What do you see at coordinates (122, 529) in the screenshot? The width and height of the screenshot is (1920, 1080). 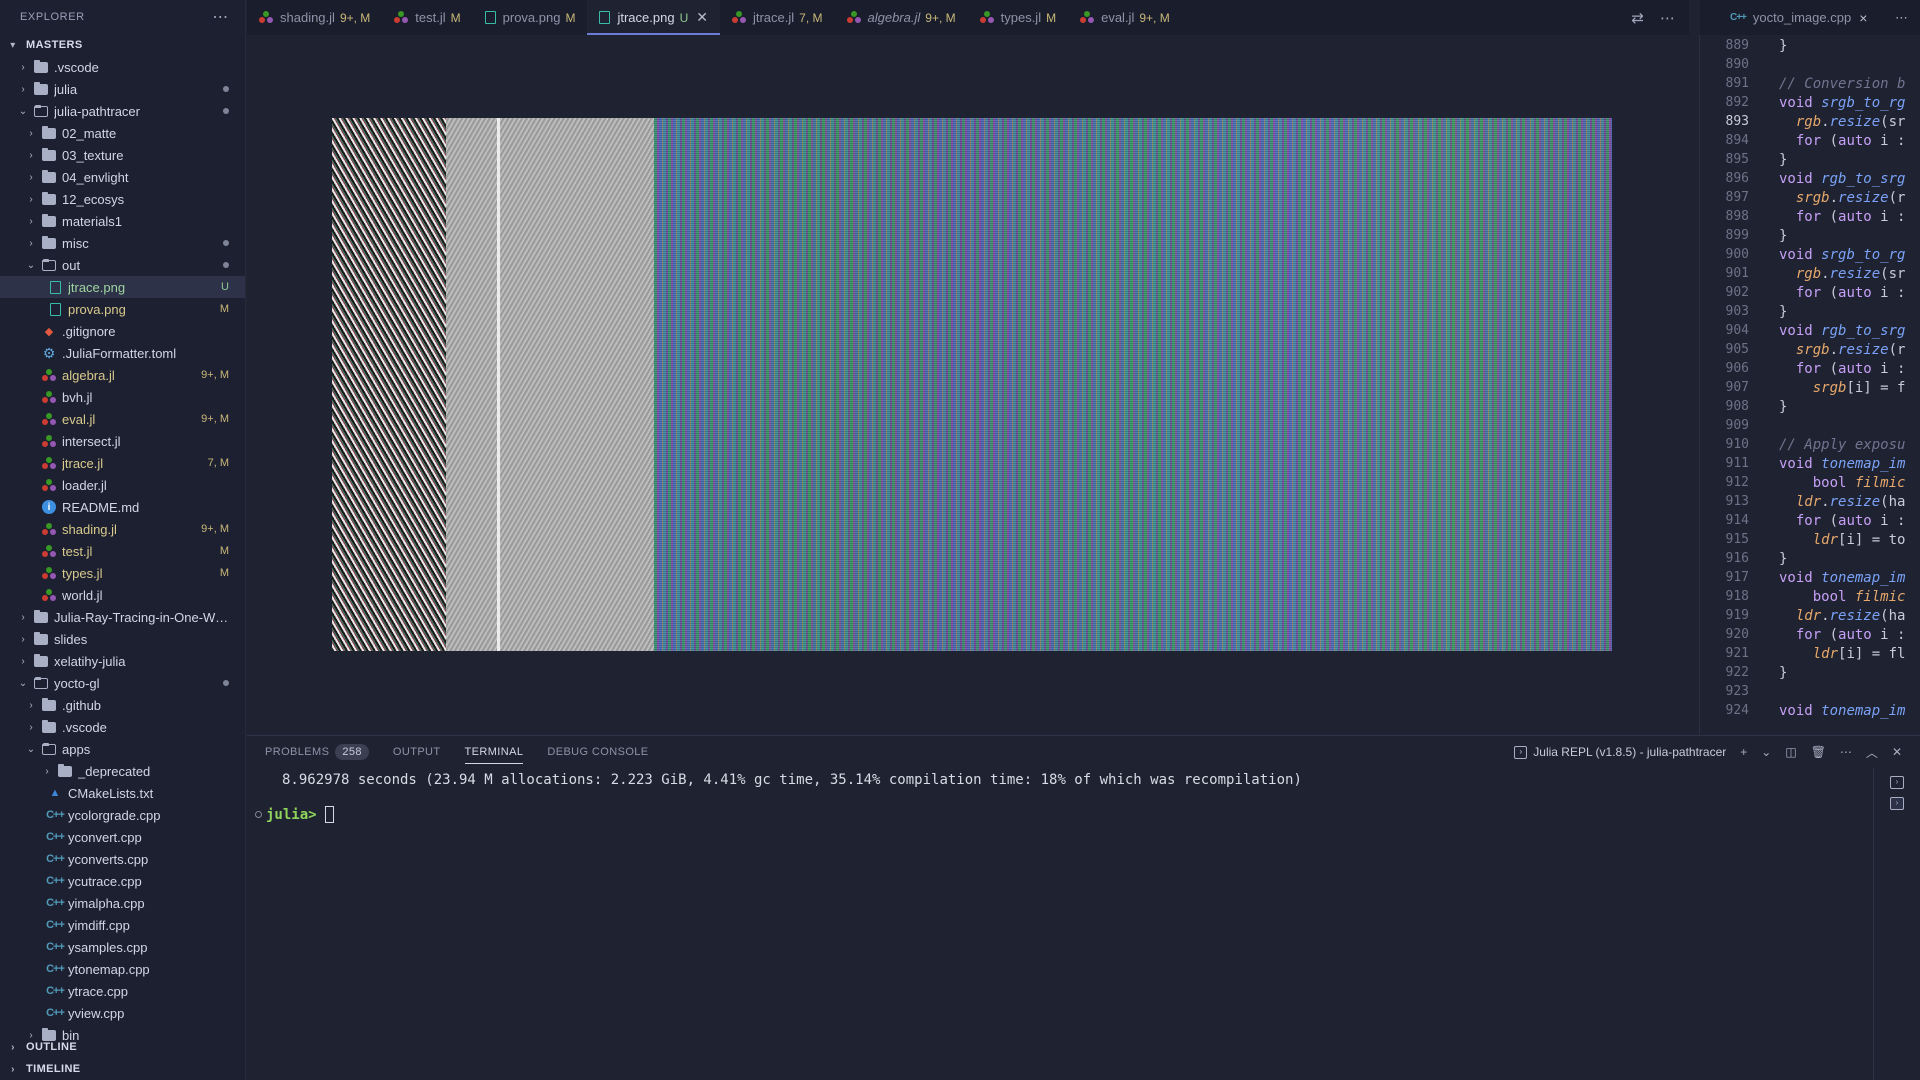 I see `tree-item-shading-jl: shading.jl 9+, M` at bounding box center [122, 529].